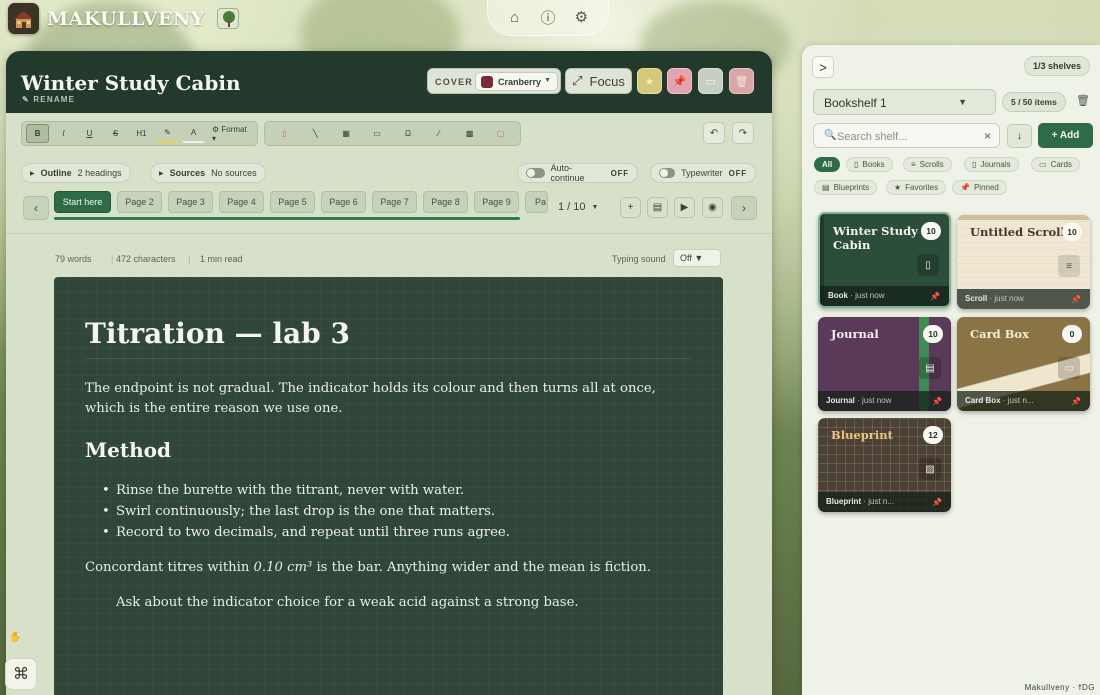 The image size is (1100, 695). What do you see at coordinates (315, 133) in the screenshot?
I see `insert-line-icon: ╲` at bounding box center [315, 133].